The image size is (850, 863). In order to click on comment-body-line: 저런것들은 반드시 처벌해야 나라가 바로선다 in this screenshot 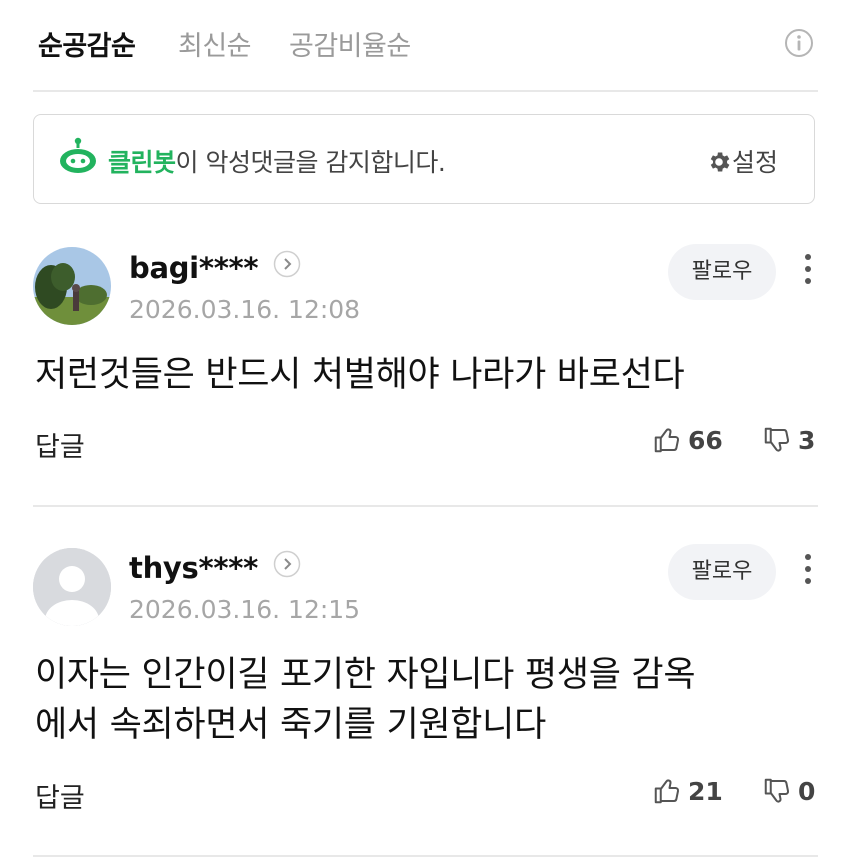, I will do `click(360, 375)`.